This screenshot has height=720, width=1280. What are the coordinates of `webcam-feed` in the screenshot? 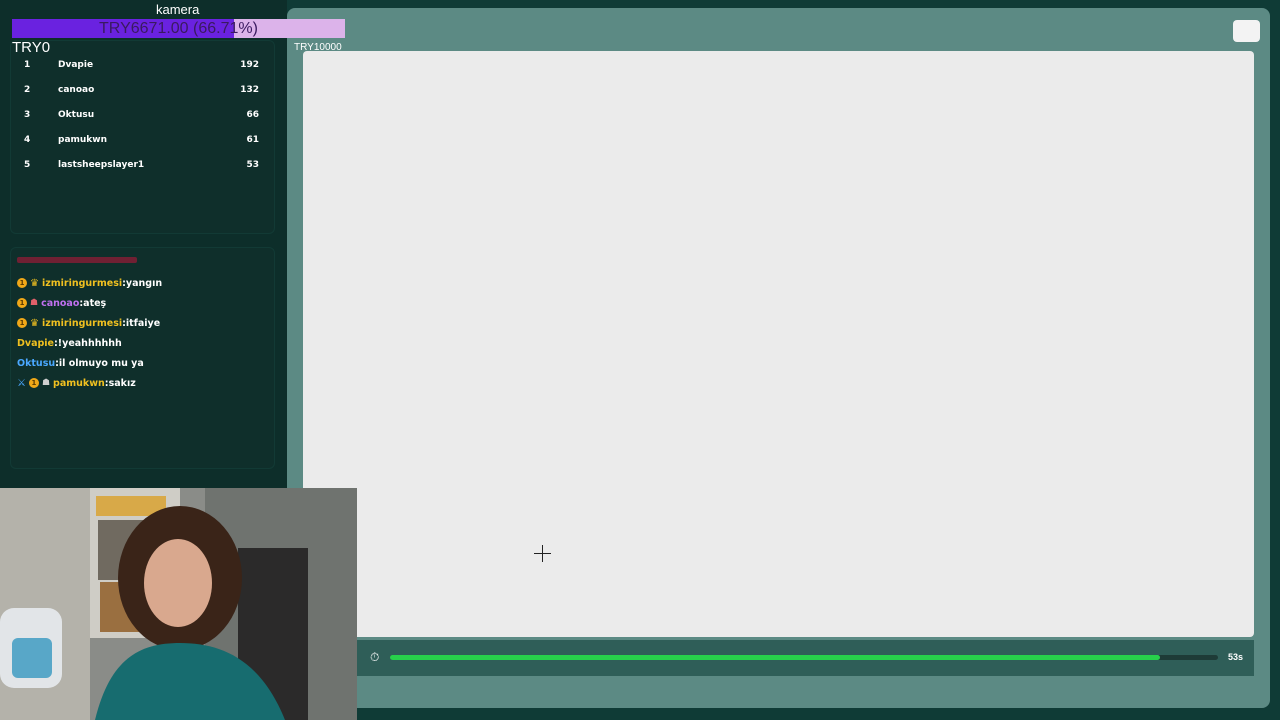 It's located at (178, 604).